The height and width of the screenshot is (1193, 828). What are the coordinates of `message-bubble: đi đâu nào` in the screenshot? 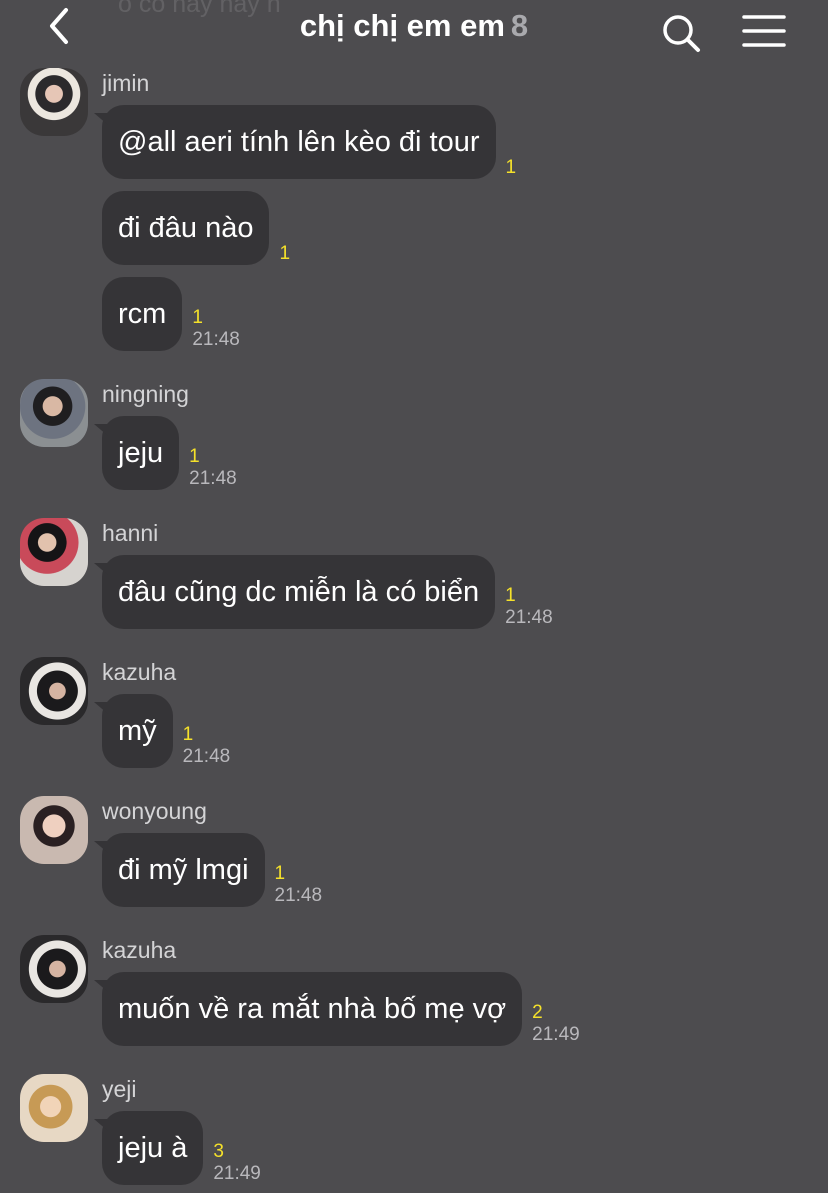 It's located at (186, 228).